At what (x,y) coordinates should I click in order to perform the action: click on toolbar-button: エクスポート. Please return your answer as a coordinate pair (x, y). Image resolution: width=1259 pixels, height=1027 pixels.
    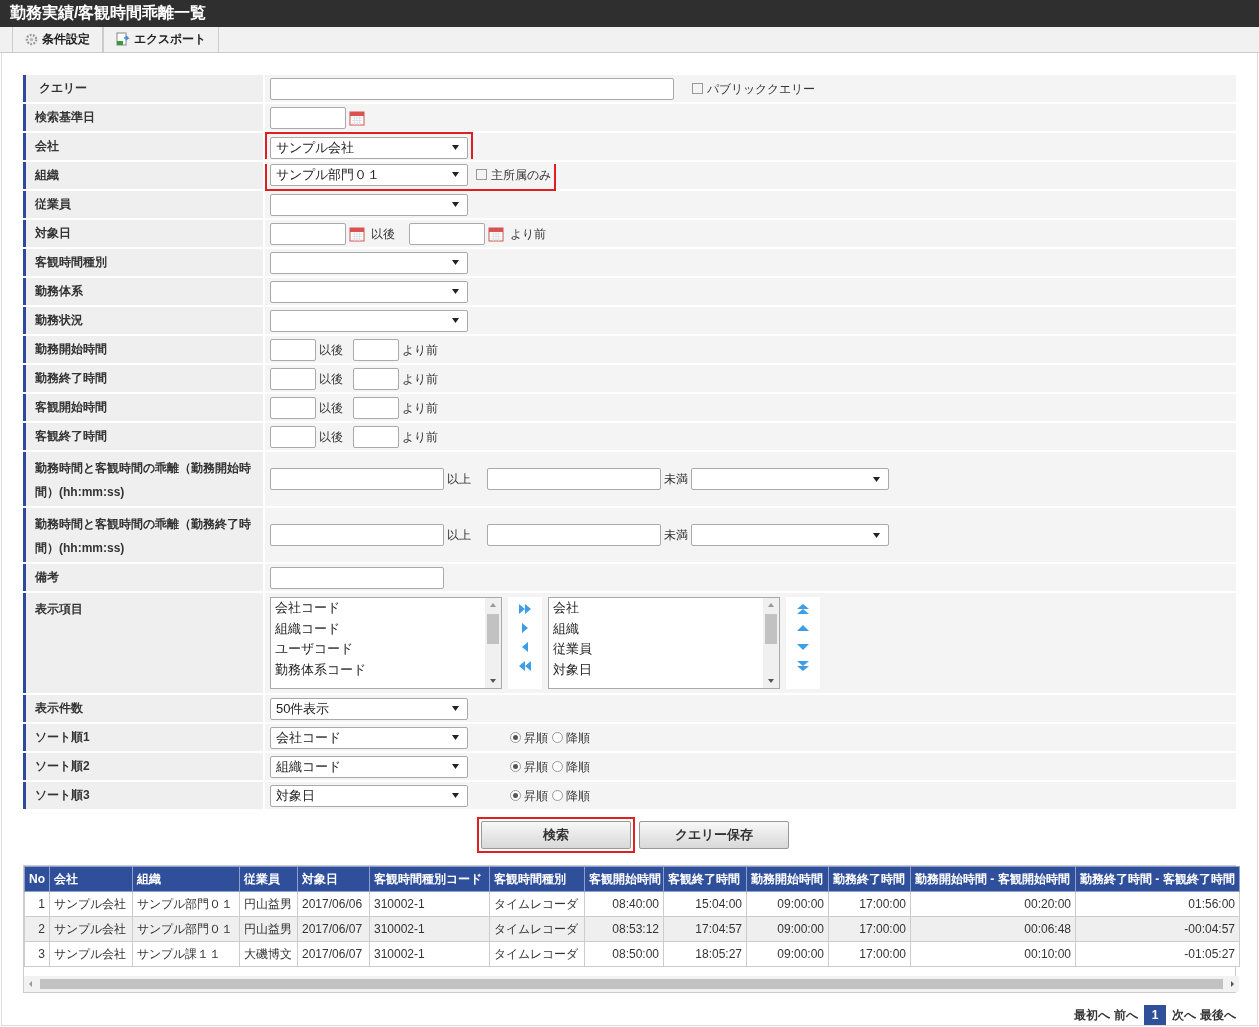
    Looking at the image, I should click on (161, 39).